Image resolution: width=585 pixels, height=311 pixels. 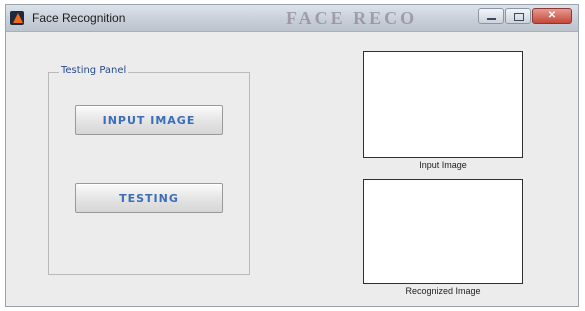 I want to click on window-title: Face Recognition, so click(x=79, y=18).